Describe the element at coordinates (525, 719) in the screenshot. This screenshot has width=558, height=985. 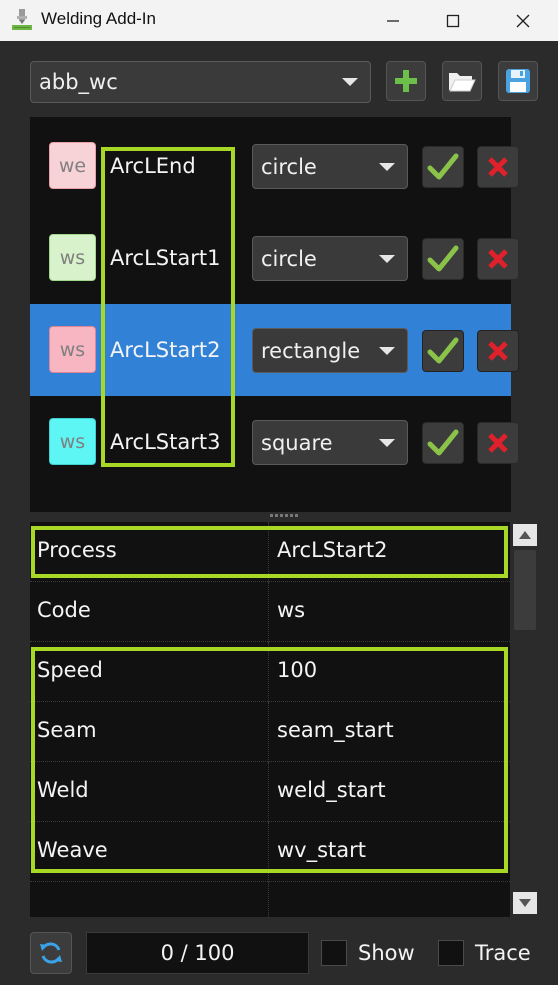
I see `property-scrollbar` at that location.